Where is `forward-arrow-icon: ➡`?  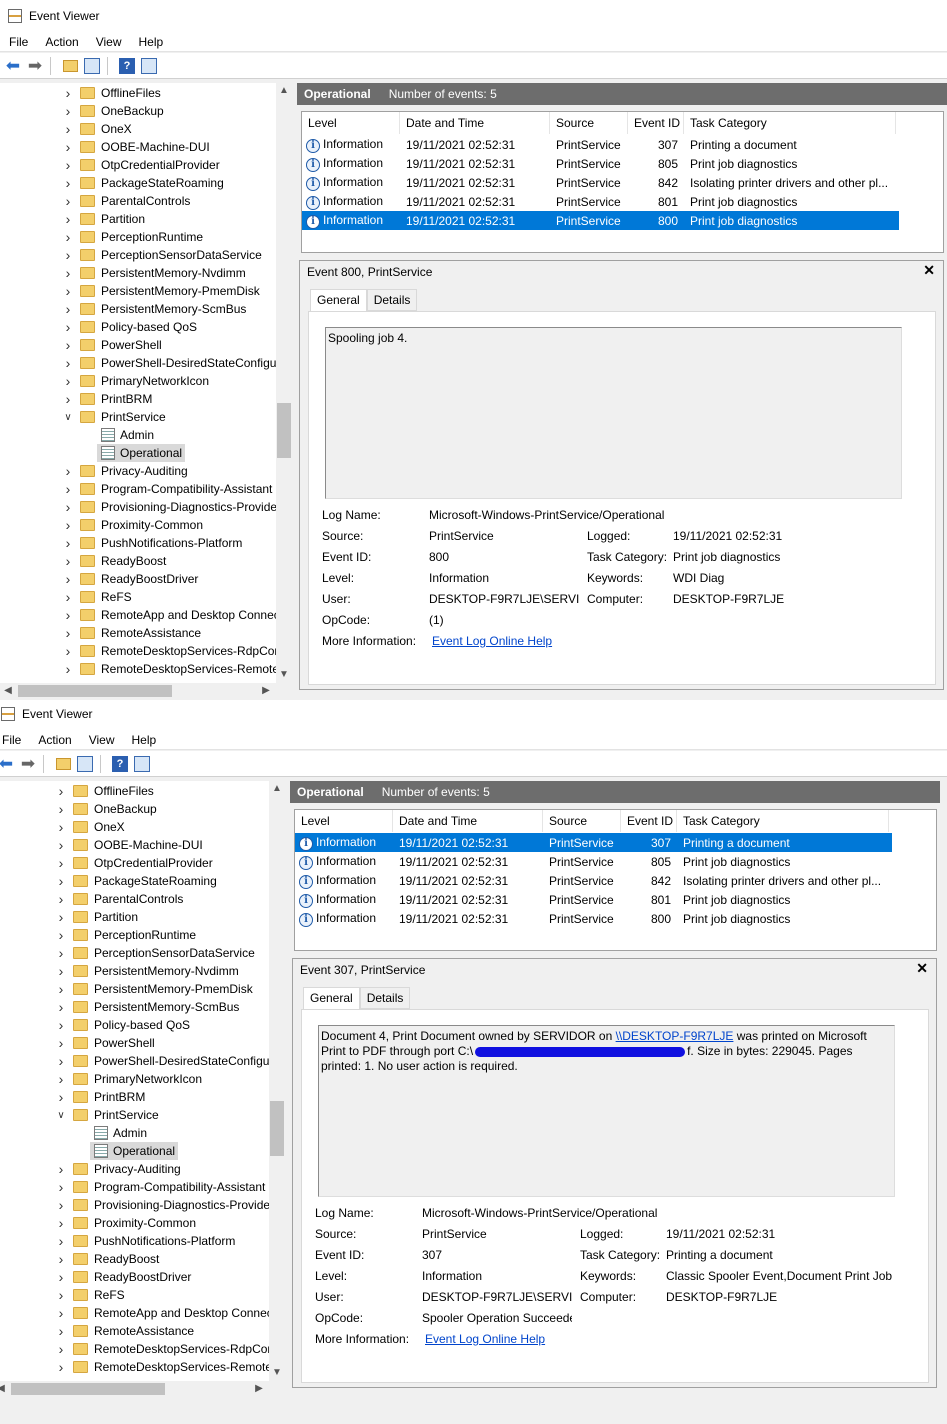
forward-arrow-icon: ➡ is located at coordinates (35, 66).